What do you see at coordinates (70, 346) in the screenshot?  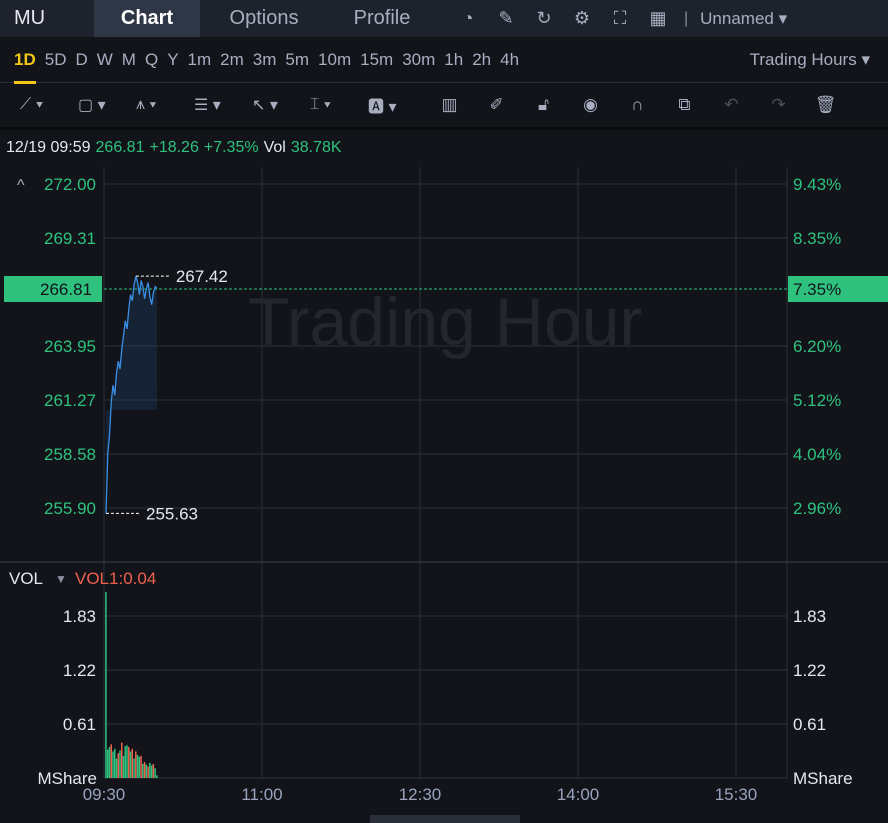 I see `price-tick: 263.95` at bounding box center [70, 346].